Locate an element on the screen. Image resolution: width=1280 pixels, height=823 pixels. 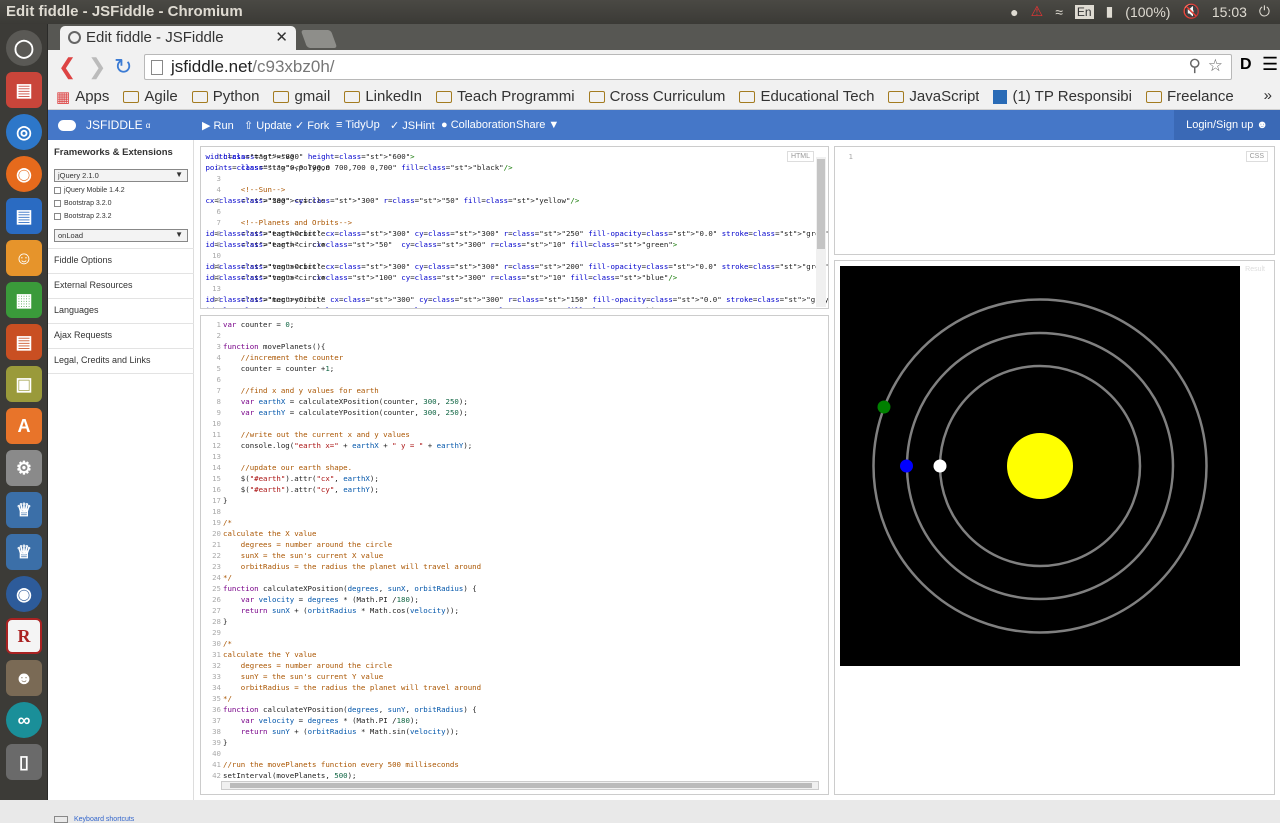
dash-icon: ◯ is located at coordinates (24, 48).